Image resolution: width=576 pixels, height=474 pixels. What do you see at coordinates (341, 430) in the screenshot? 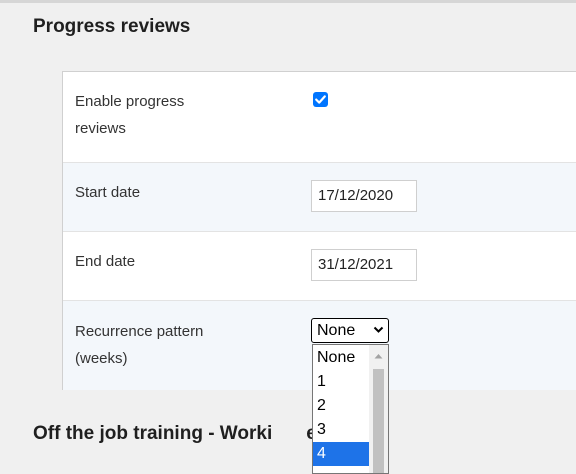
I see `option-3: 3` at bounding box center [341, 430].